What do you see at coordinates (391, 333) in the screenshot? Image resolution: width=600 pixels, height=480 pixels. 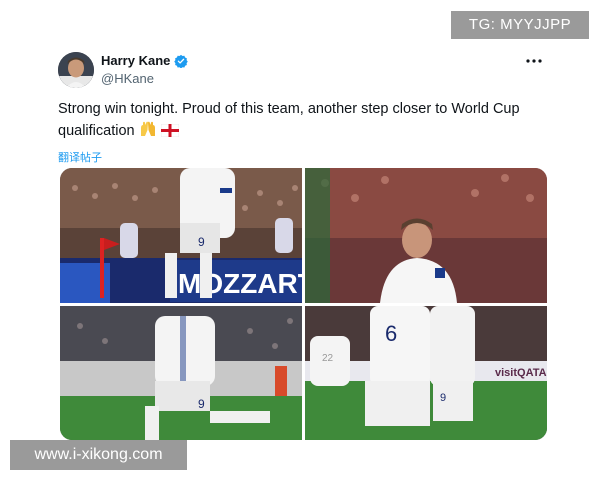 I see `jersey-number-4a: 6` at bounding box center [391, 333].